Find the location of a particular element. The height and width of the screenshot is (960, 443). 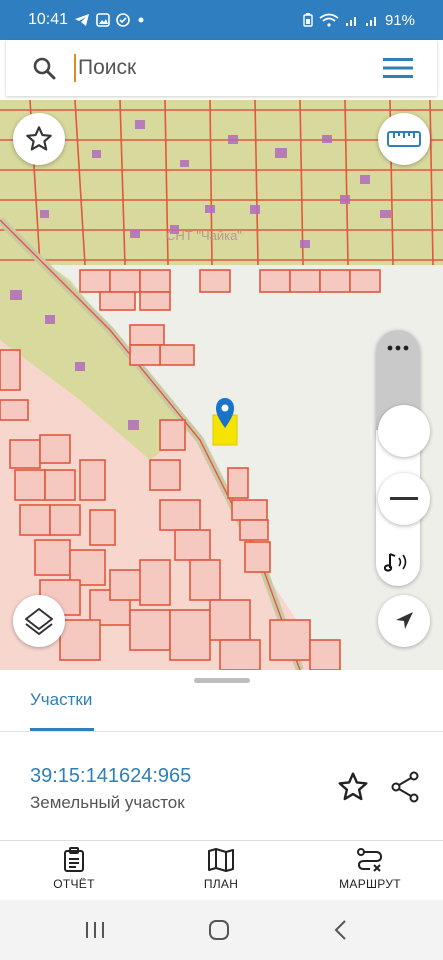

back-button is located at coordinates (340, 930).